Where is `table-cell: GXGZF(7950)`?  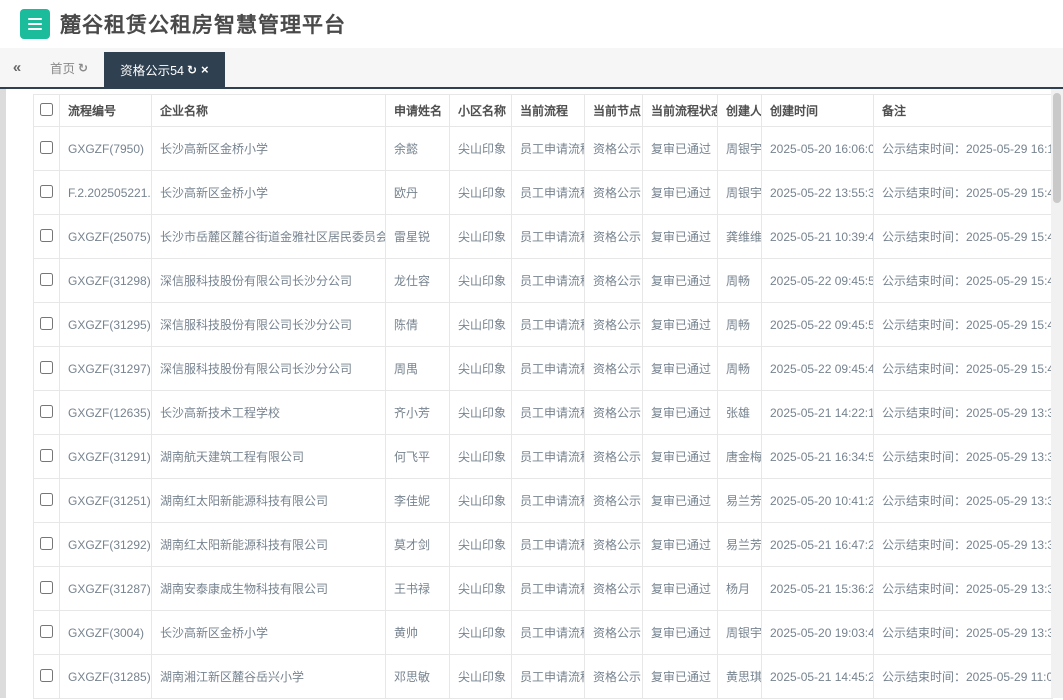
table-cell: GXGZF(7950) is located at coordinates (105, 148).